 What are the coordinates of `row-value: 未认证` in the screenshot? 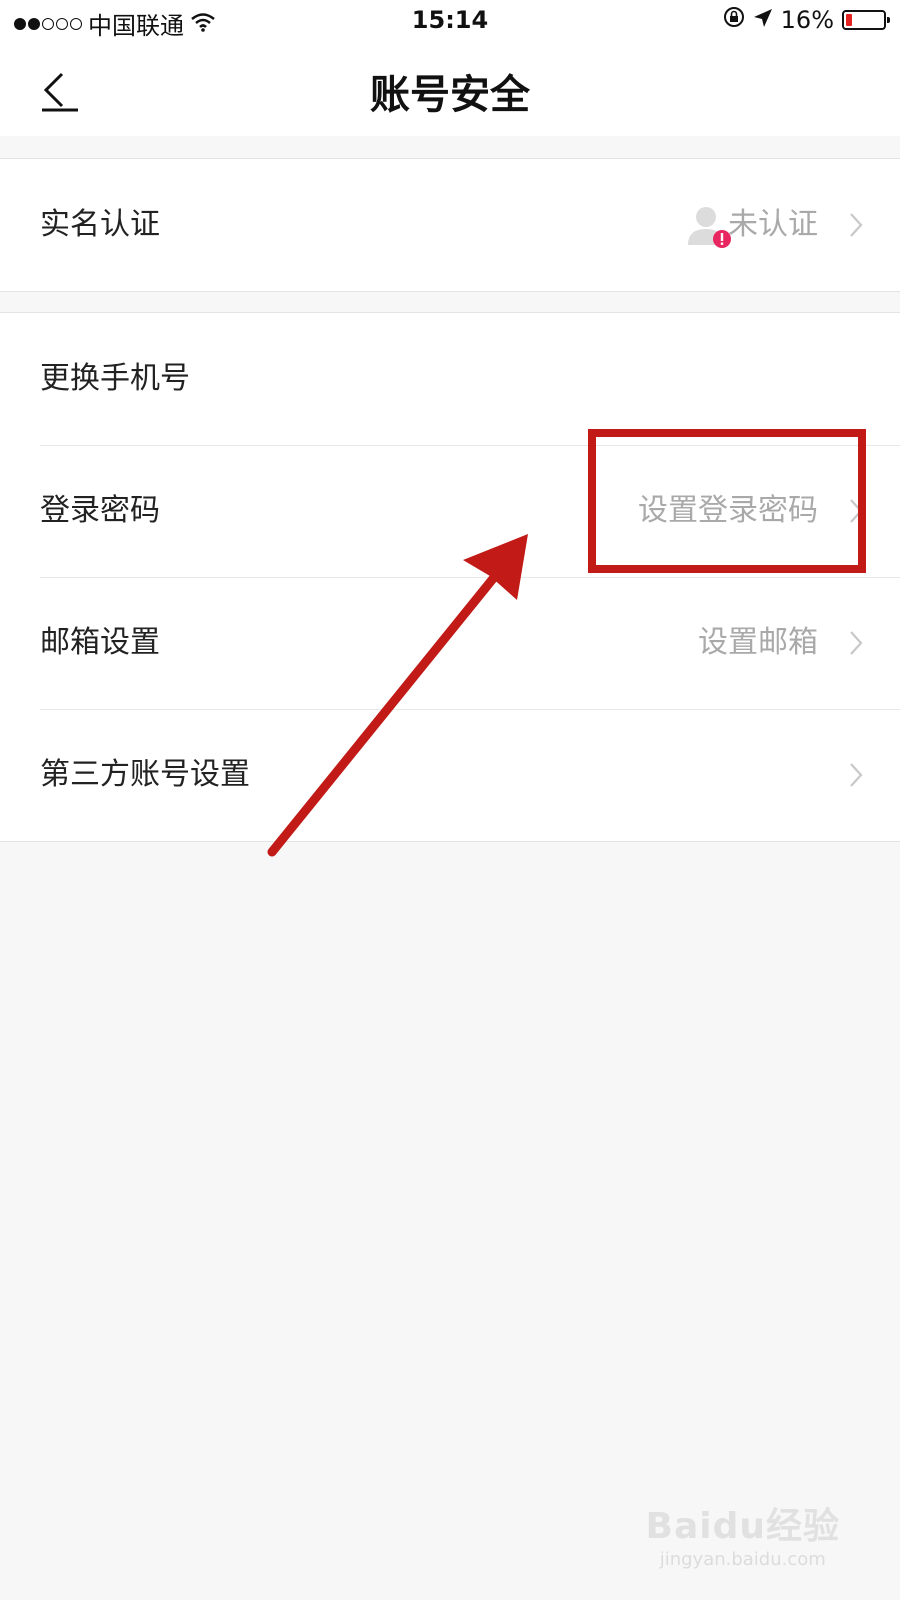 It's located at (773, 224).